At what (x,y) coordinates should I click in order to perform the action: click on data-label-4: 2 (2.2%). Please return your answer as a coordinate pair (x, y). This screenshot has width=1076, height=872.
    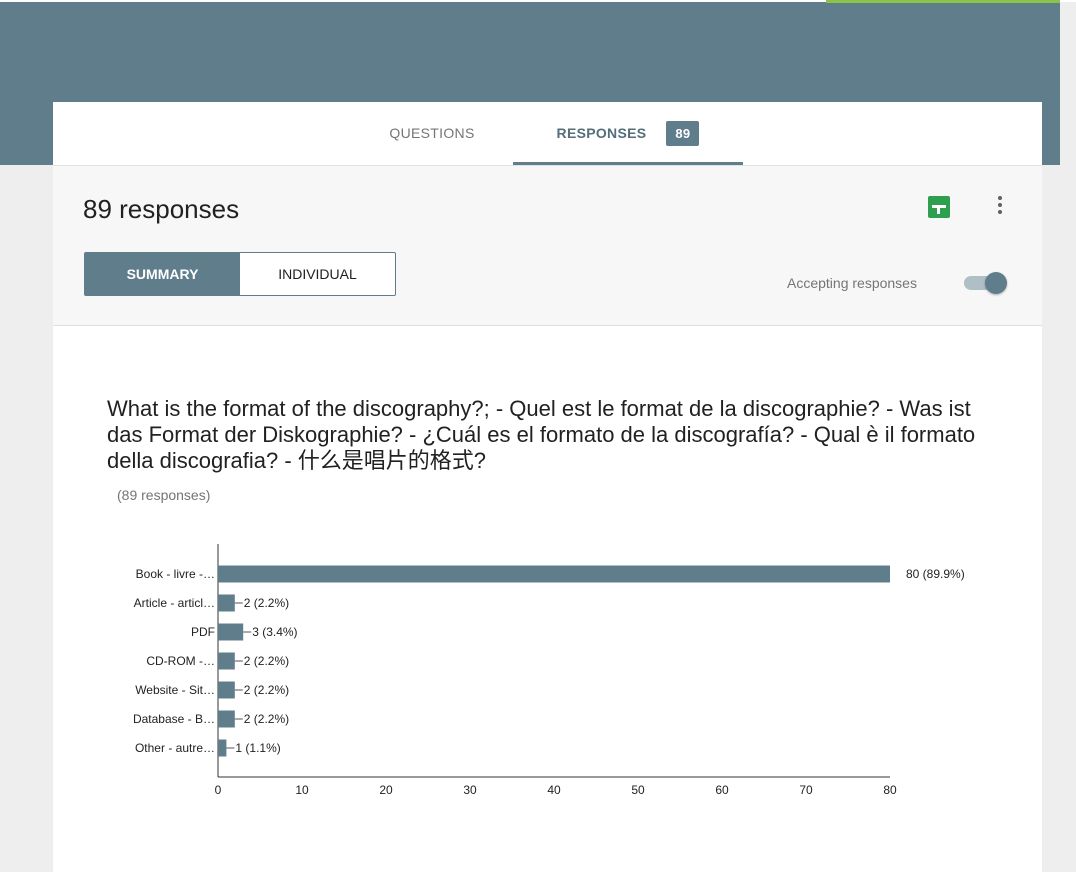
    Looking at the image, I should click on (266, 690).